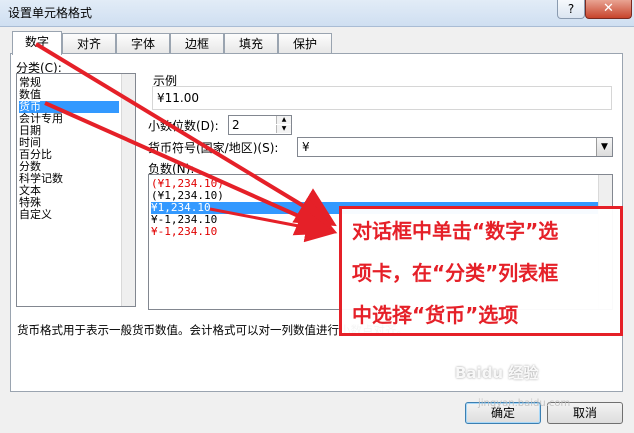 This screenshot has height=433, width=634. Describe the element at coordinates (283, 120) in the screenshot. I see `spin-up-icon: ▲` at that location.